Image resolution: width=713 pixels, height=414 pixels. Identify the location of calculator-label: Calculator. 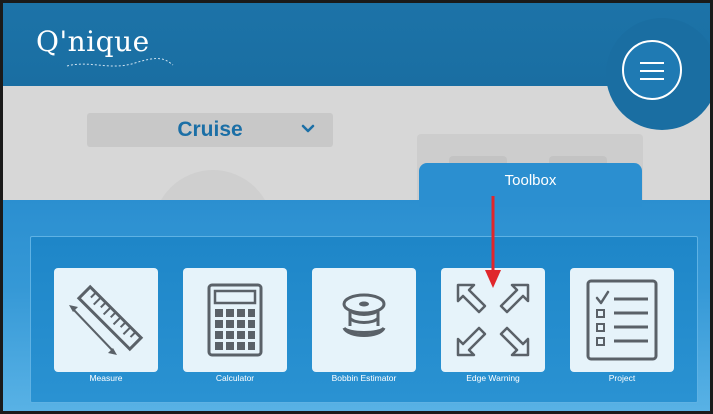
(235, 378).